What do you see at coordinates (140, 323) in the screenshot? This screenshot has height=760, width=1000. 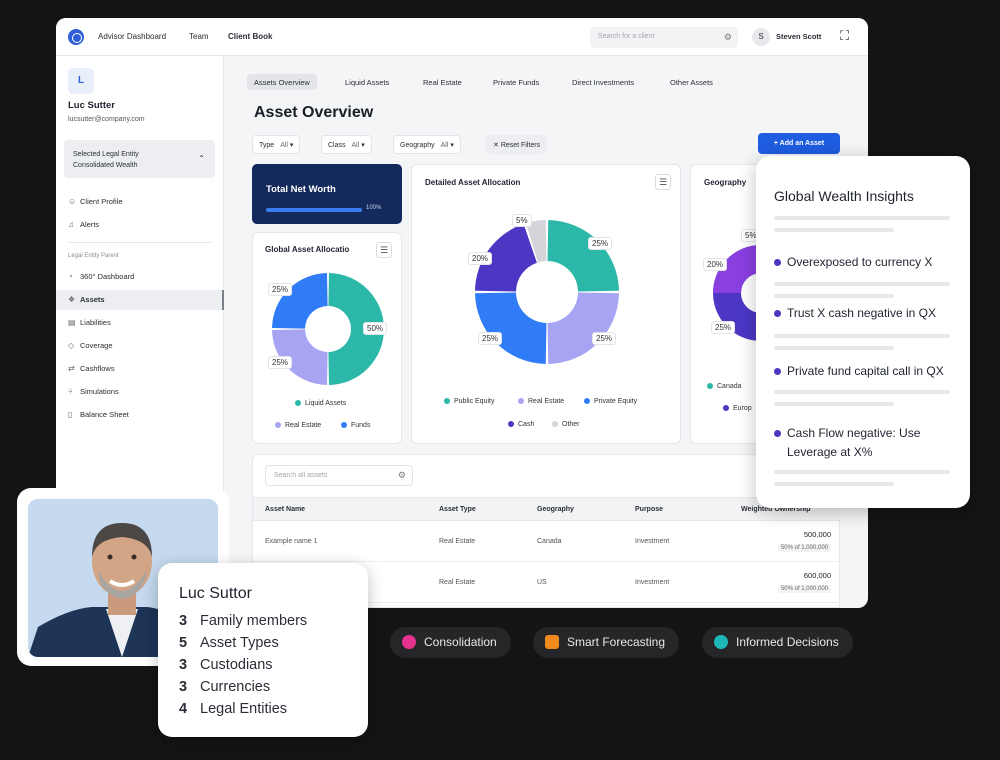 I see `sidebar-item-liabilities: ▤ Liabilities` at bounding box center [140, 323].